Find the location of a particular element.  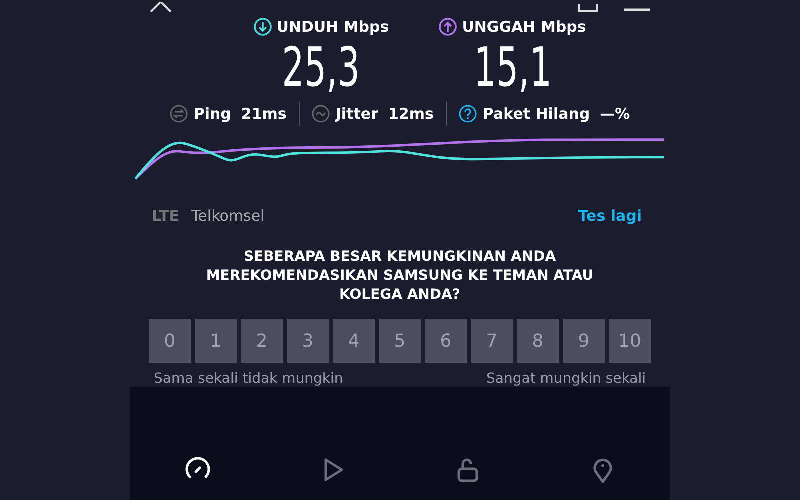

rating-option: 7 is located at coordinates (492, 341).